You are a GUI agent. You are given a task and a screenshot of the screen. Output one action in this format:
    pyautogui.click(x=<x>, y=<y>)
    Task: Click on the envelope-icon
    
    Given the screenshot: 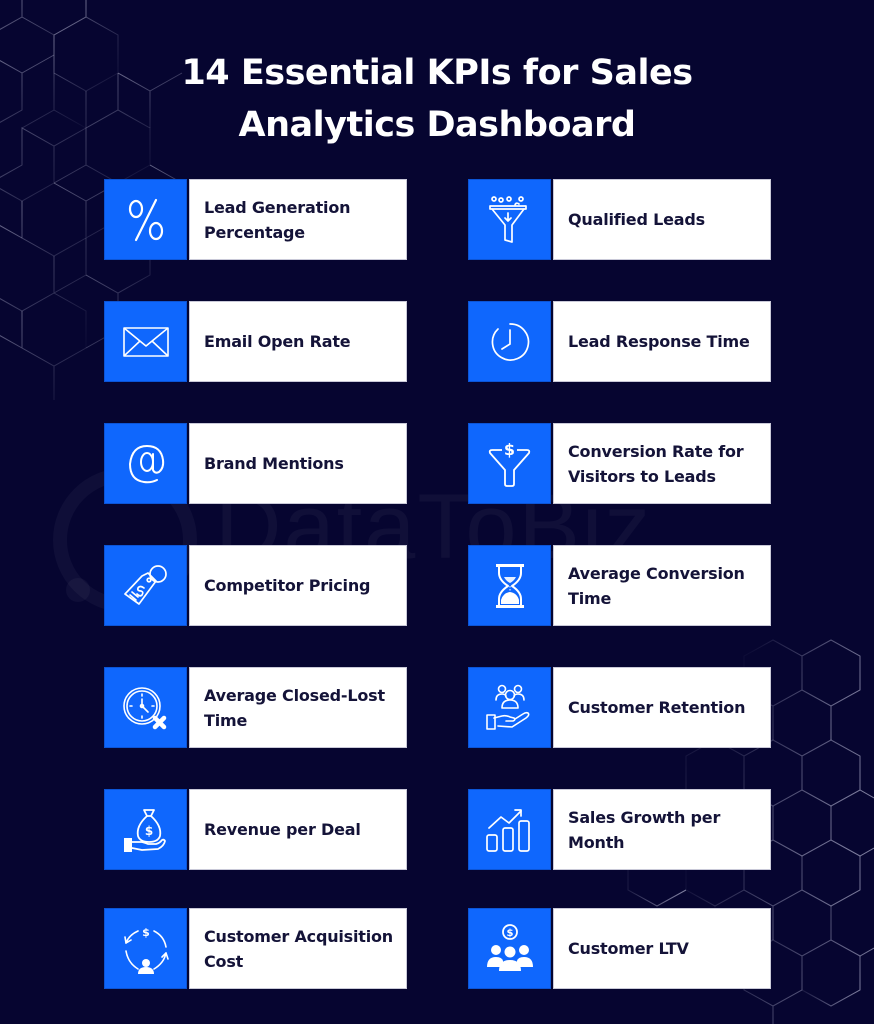 What is the action you would take?
    pyautogui.click(x=145, y=341)
    